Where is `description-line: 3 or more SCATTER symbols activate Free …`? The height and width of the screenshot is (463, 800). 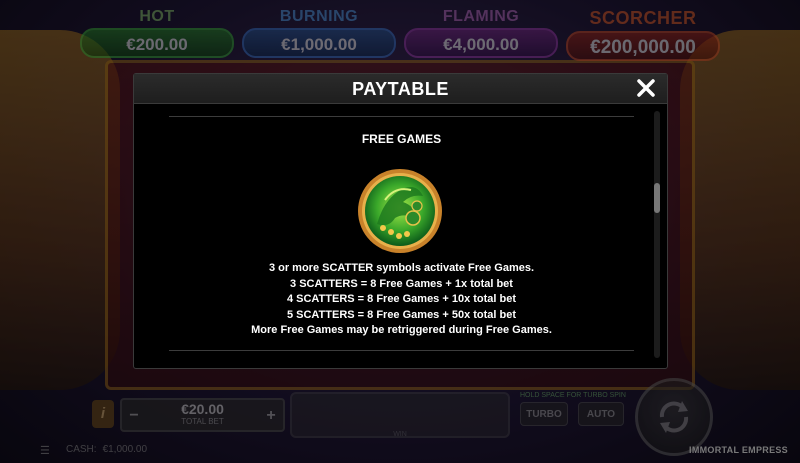
description-line: 3 or more SCATTER symbols activate Free … is located at coordinates (401, 268).